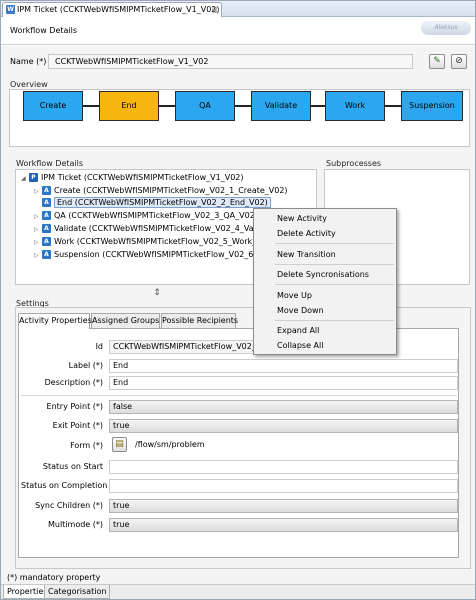 This screenshot has width=476, height=600. Describe the element at coordinates (10, 9) in the screenshot. I see `workflow-icon: W` at that location.